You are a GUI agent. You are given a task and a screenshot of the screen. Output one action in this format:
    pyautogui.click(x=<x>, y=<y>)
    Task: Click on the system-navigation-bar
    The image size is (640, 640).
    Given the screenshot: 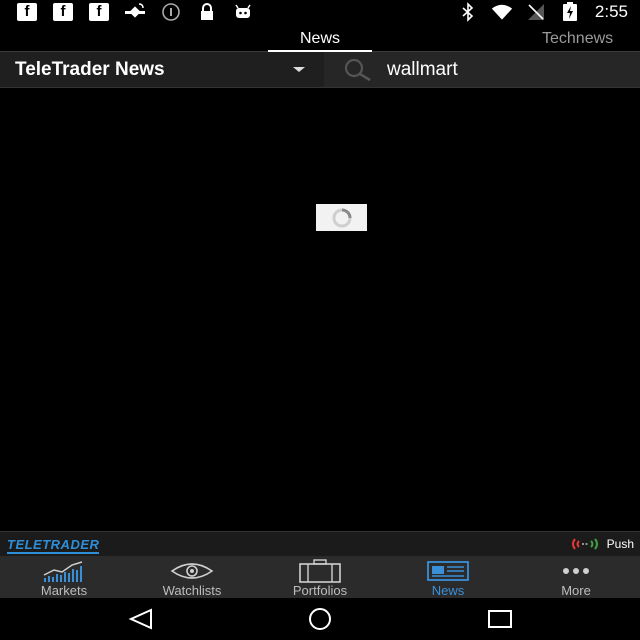 What is the action you would take?
    pyautogui.click(x=320, y=619)
    